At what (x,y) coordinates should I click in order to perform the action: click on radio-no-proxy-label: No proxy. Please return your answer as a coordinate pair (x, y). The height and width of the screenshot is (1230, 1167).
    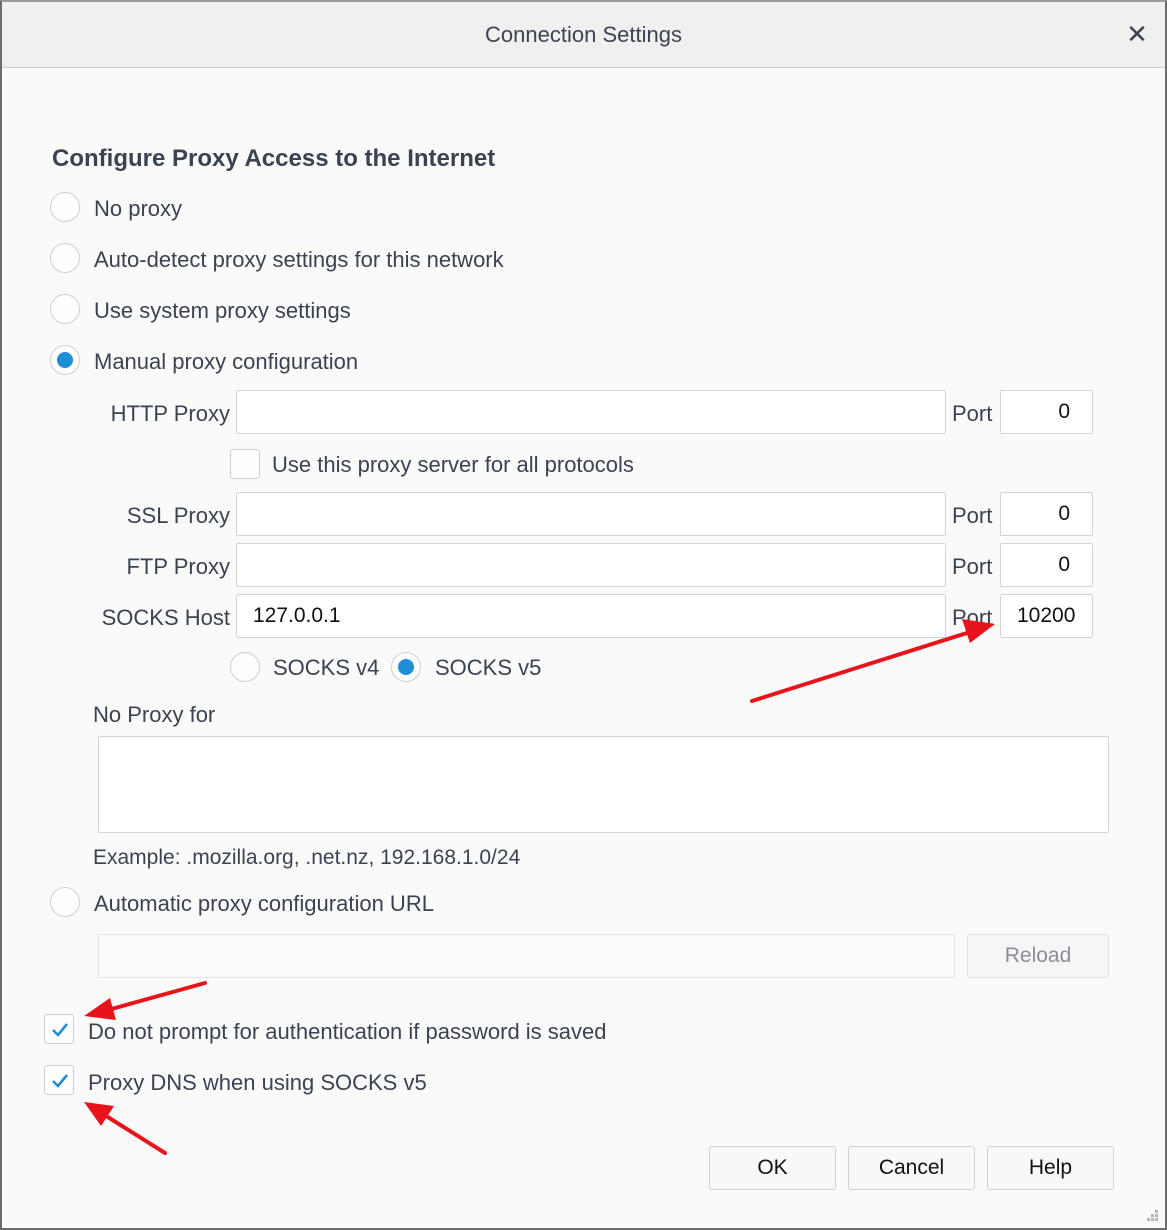
    Looking at the image, I should click on (138, 209).